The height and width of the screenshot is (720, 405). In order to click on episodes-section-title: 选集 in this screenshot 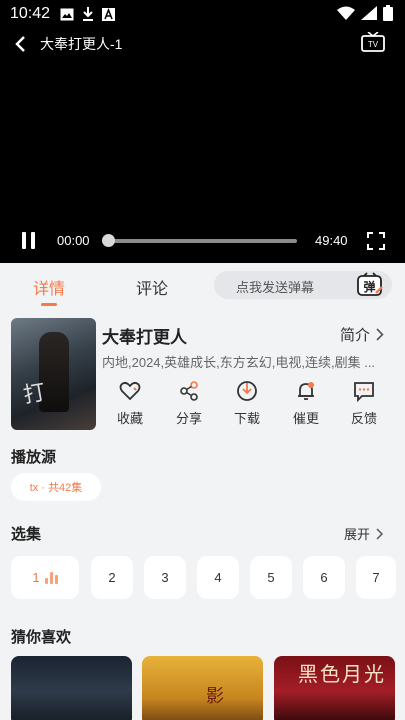, I will do `click(26, 534)`.